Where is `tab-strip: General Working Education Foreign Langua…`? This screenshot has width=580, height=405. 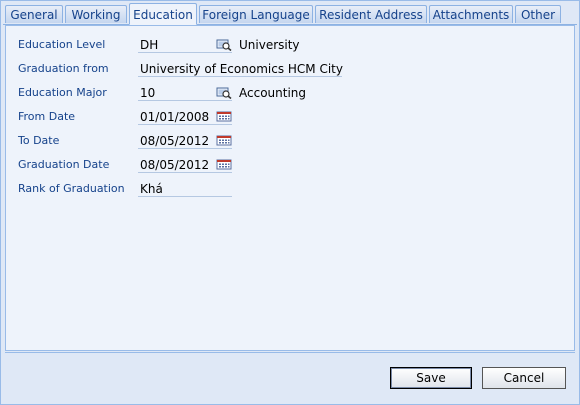
tab-strip: General Working Education Foreign Langua… is located at coordinates (290, 14).